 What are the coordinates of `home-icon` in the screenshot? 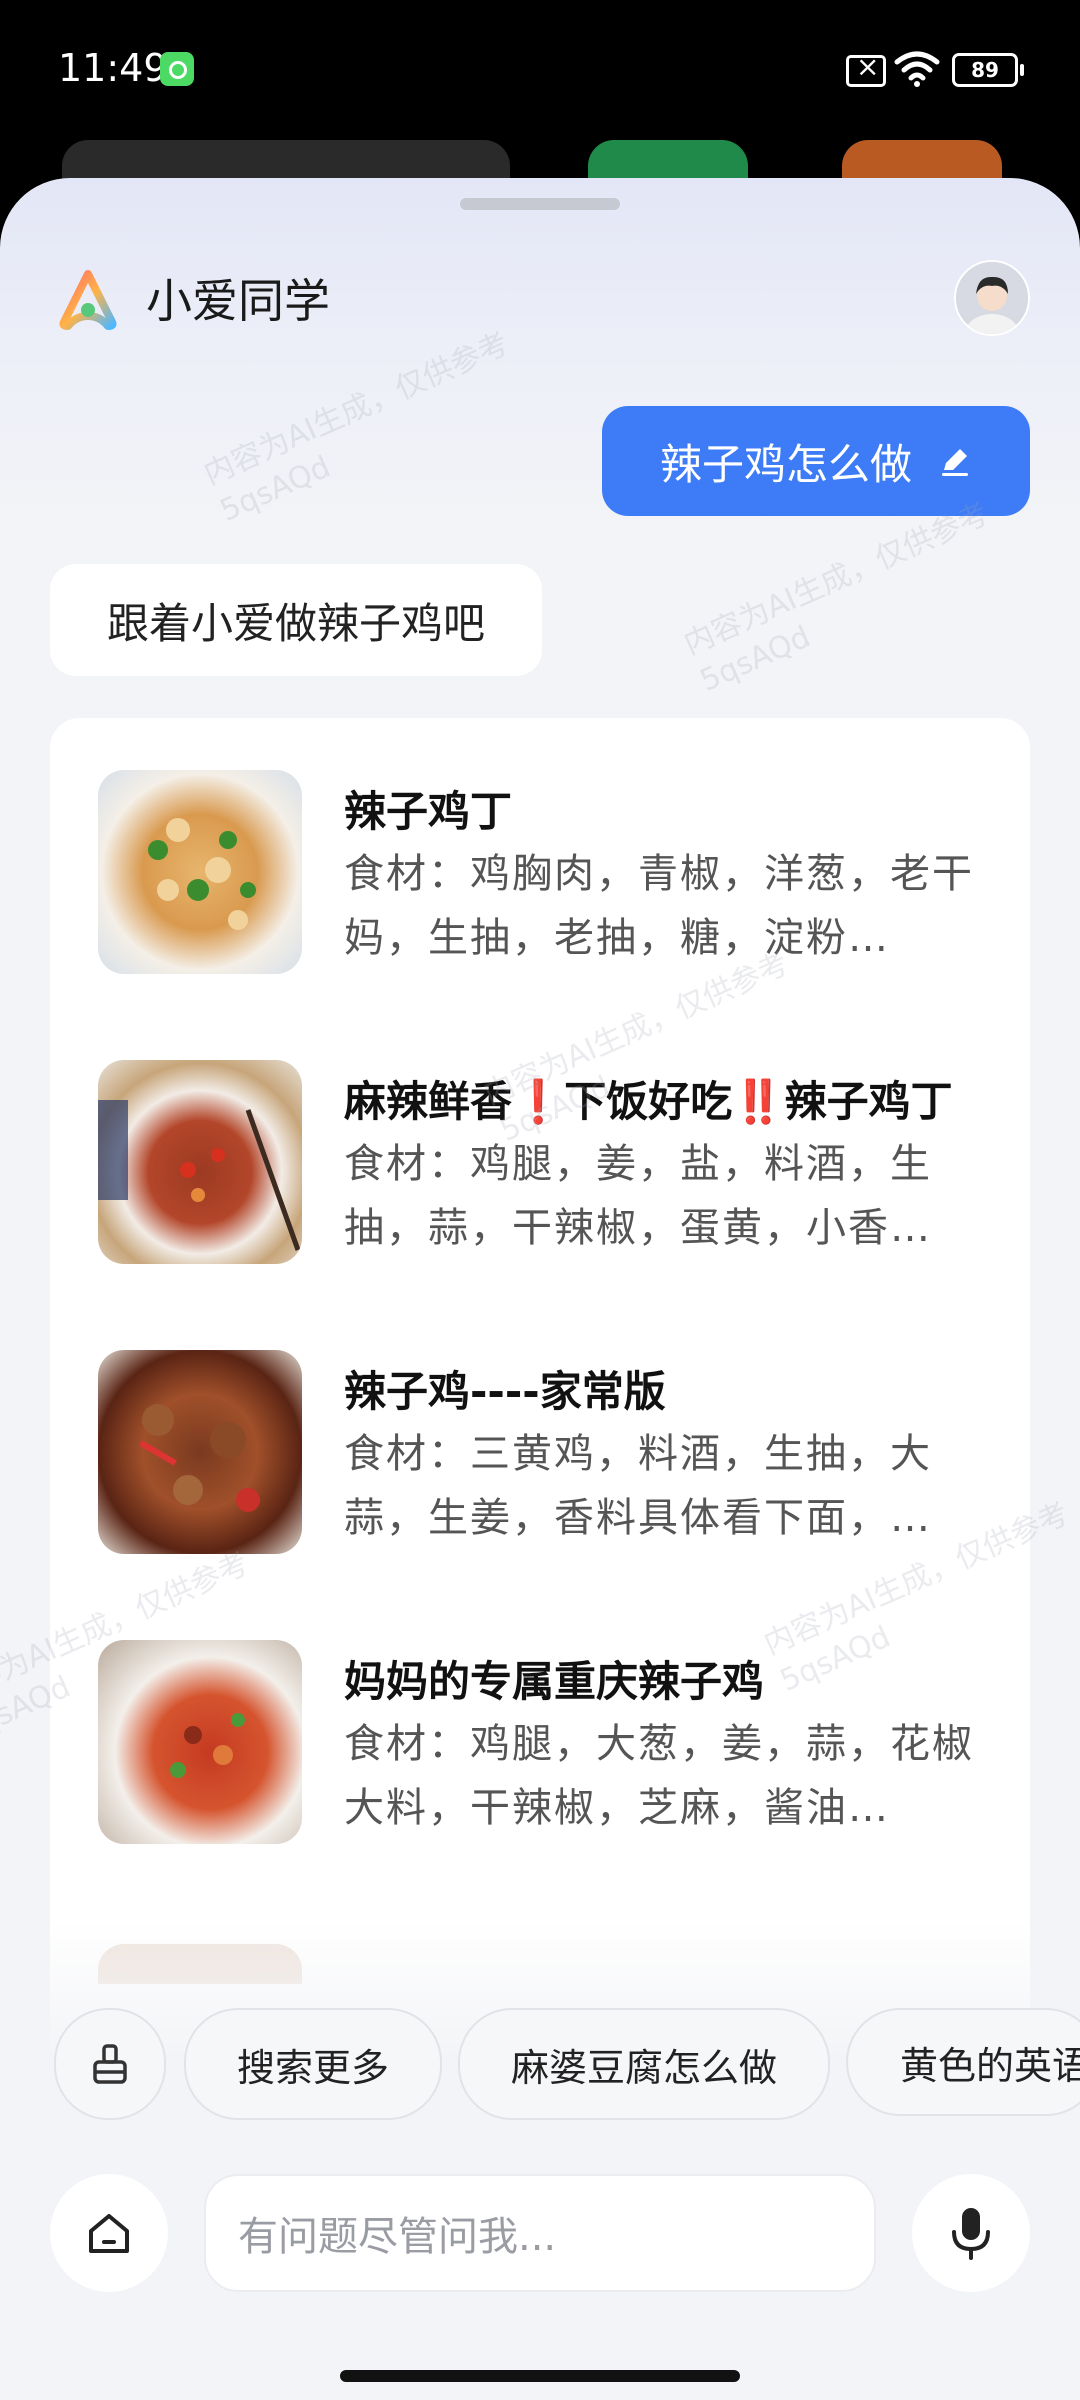 It's located at (109, 2233).